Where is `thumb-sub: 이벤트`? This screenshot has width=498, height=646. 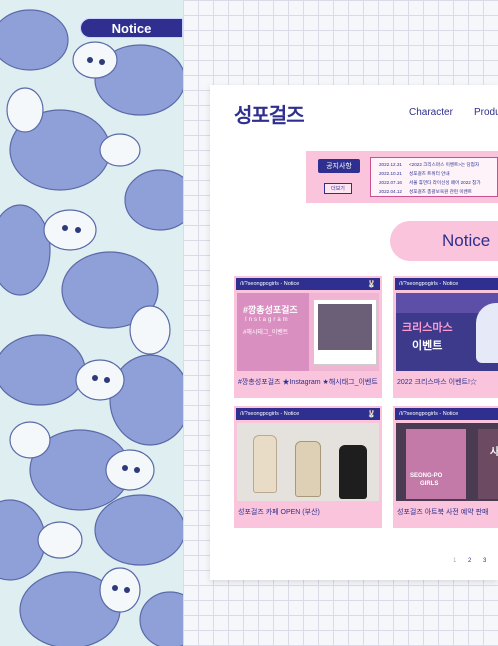
thumb-sub: 이벤트 is located at coordinates (427, 346).